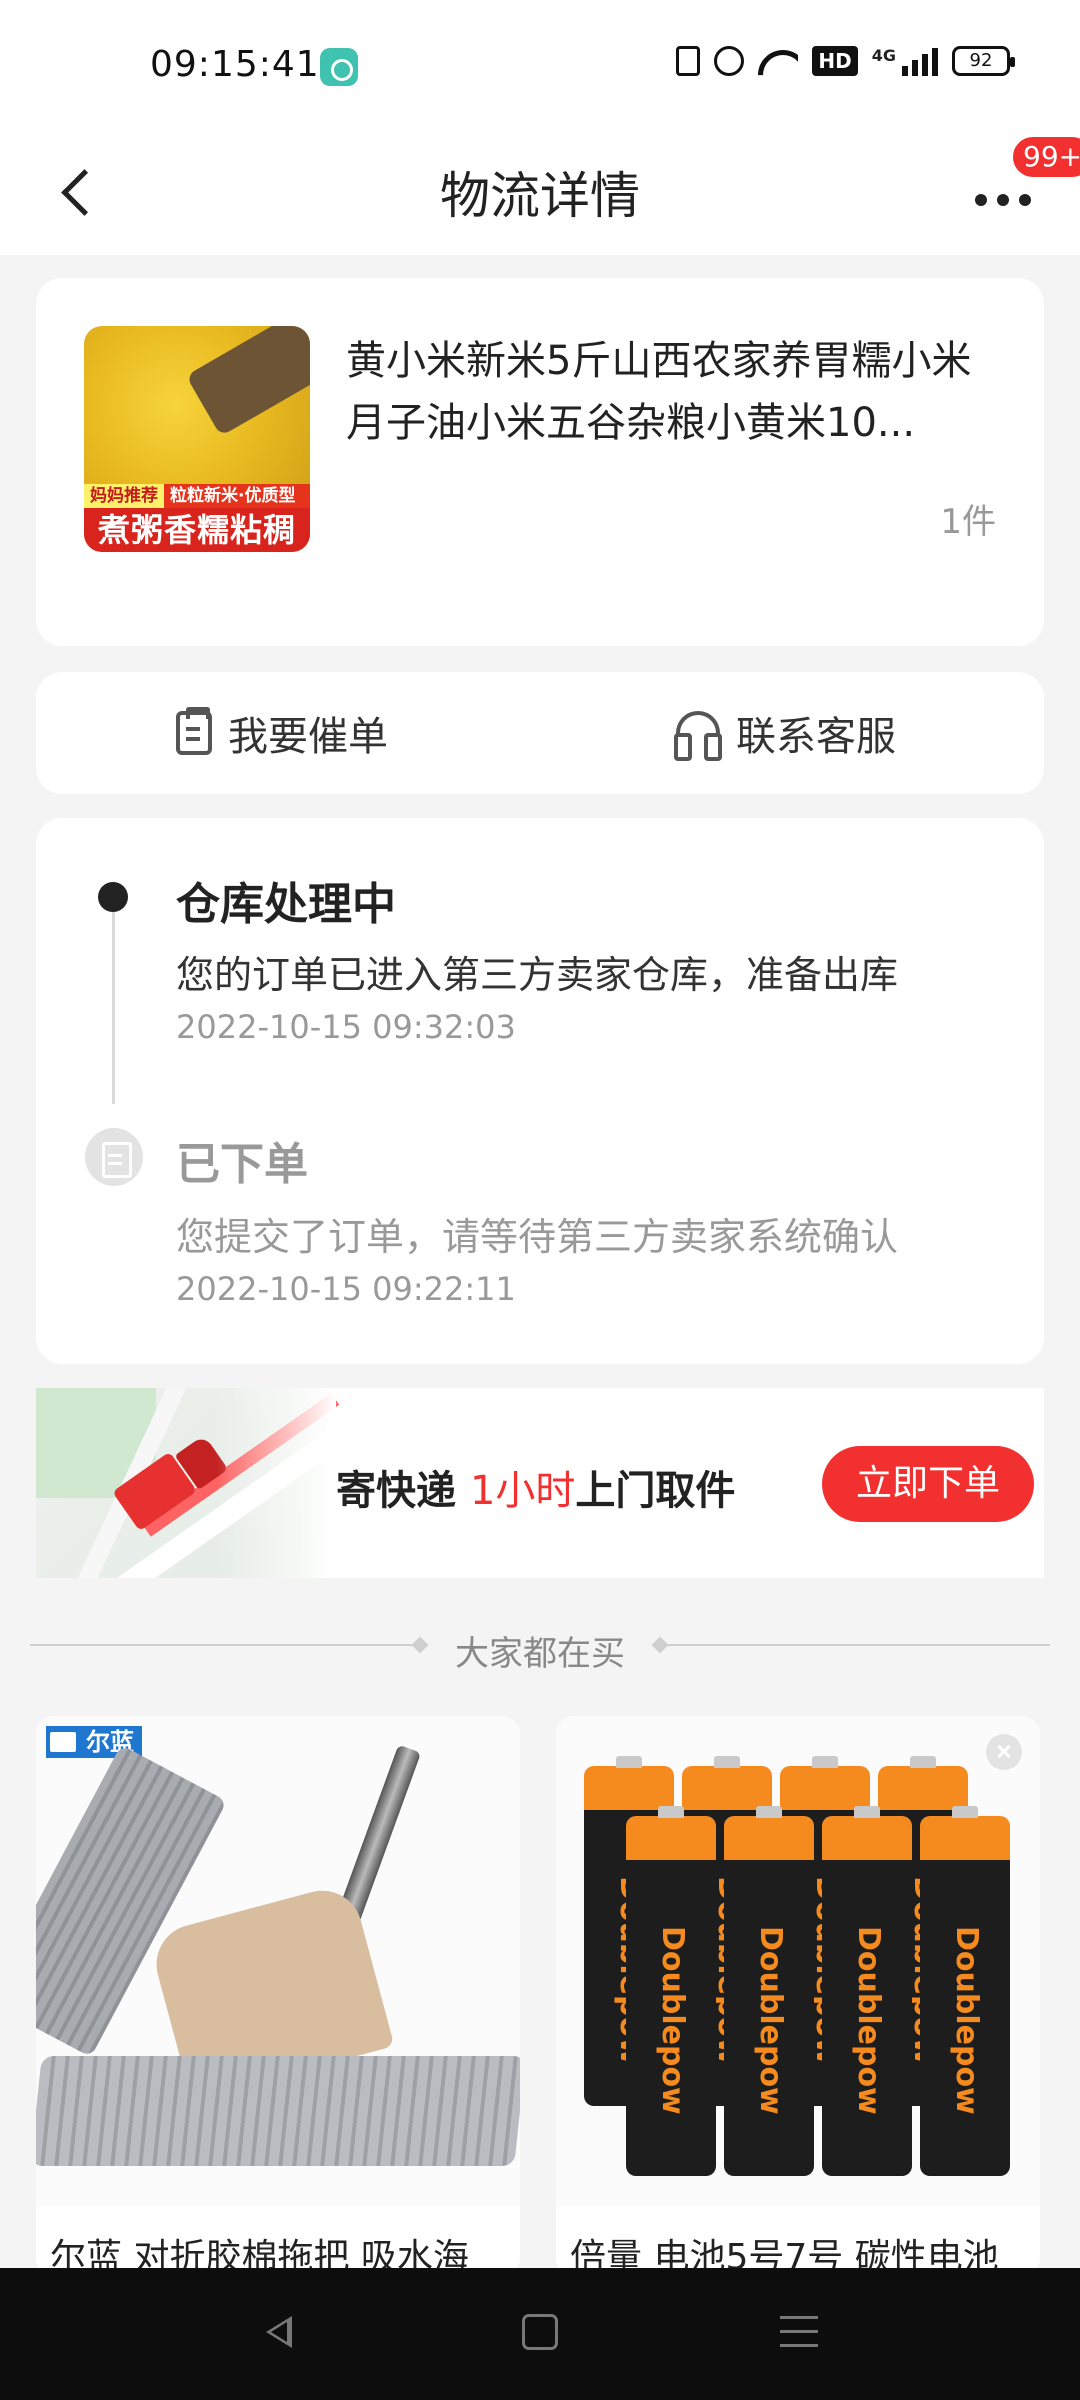 The height and width of the screenshot is (2400, 1080). I want to click on product-quantity: 1件, so click(968, 522).